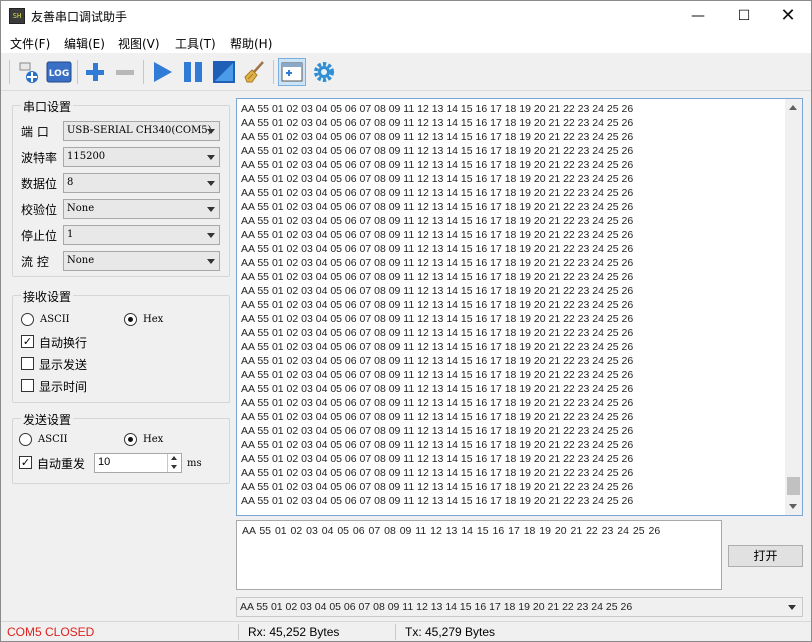 The height and width of the screenshot is (642, 812). What do you see at coordinates (53, 439) in the screenshot?
I see `send-ascii-label: ASCII` at bounding box center [53, 439].